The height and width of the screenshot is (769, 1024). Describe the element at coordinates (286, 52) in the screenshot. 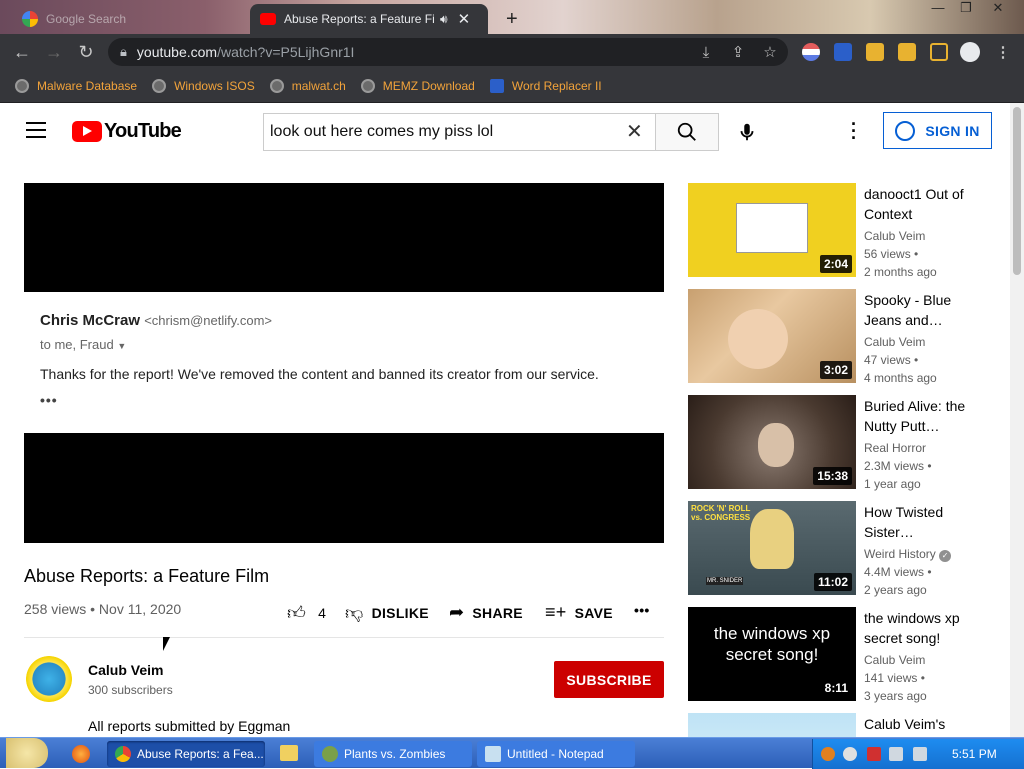

I see `url-path: /watch?v=P5LijhGnr1I` at that location.